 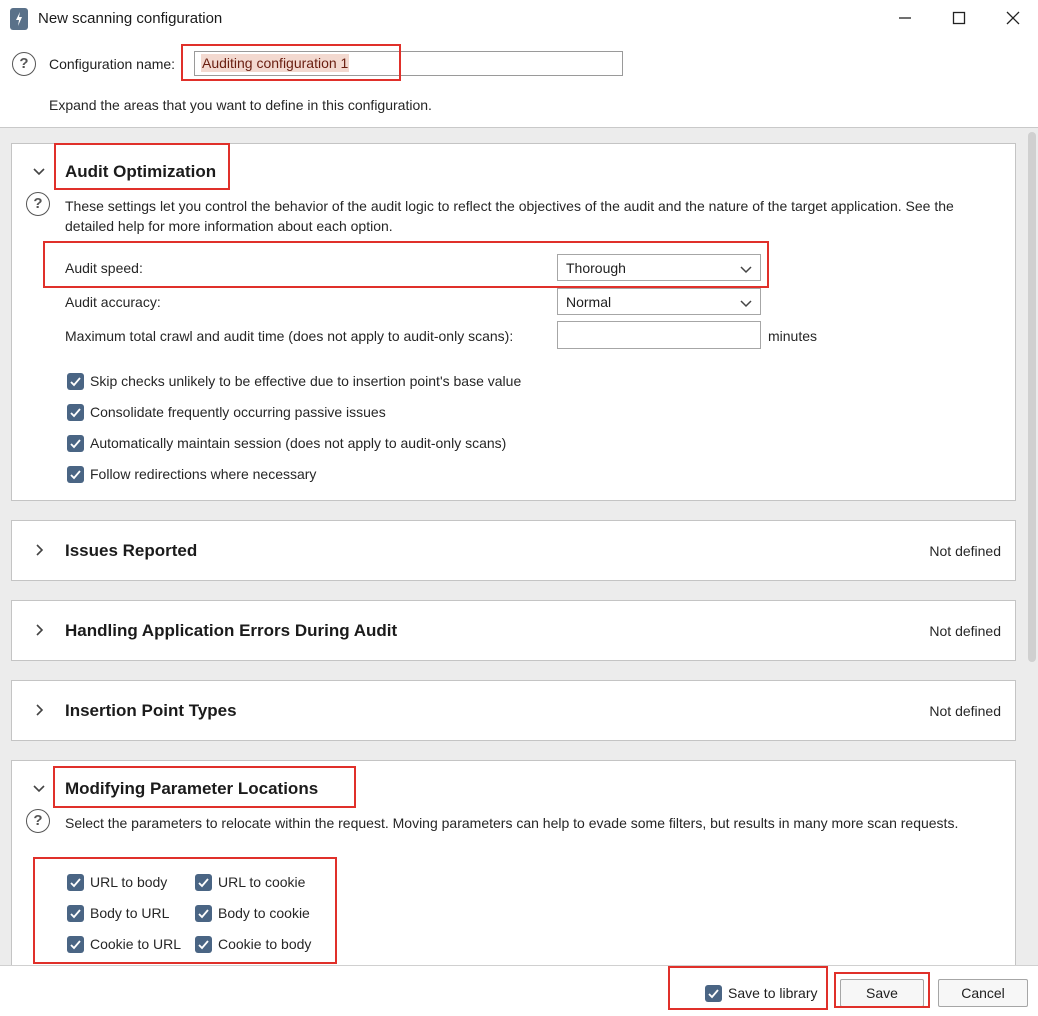 What do you see at coordinates (112, 64) in the screenshot?
I see `configuration-name-label: Configuration name:` at bounding box center [112, 64].